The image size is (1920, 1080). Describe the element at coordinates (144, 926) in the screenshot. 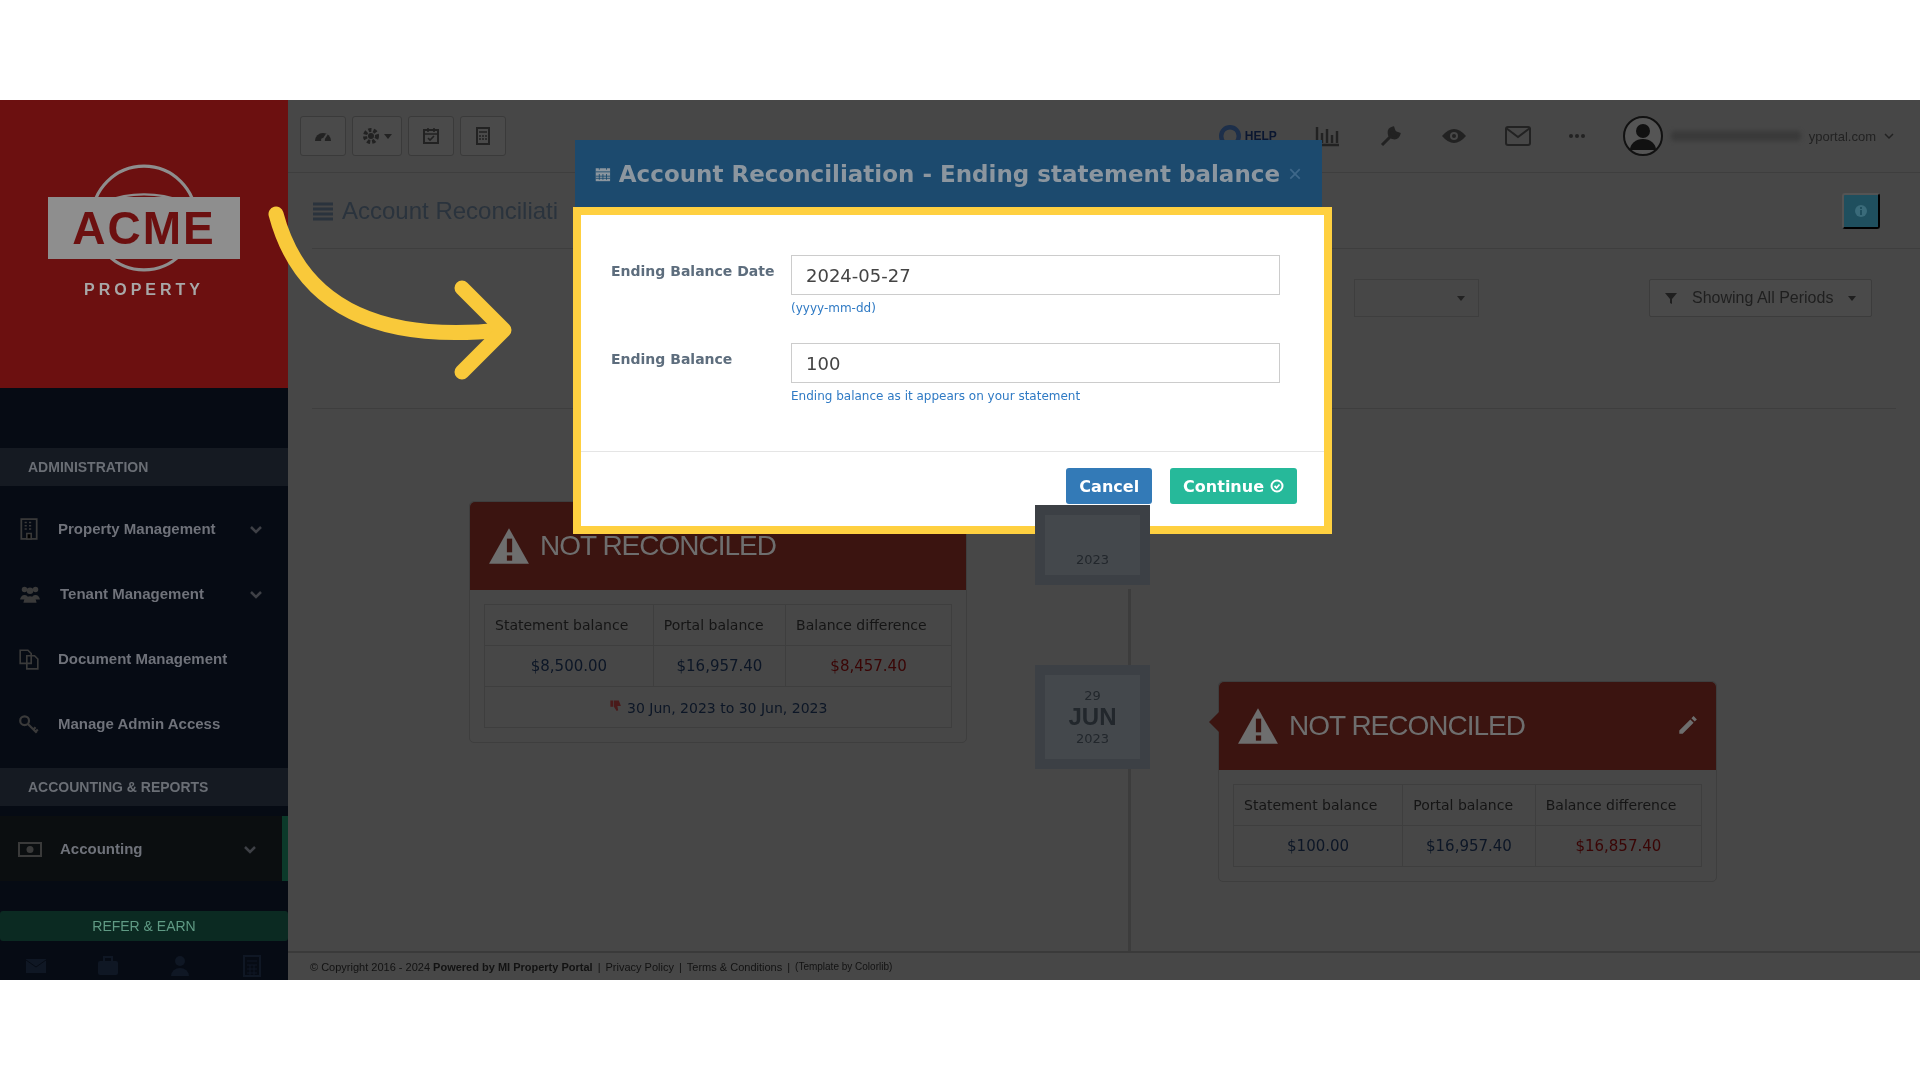

I see `refer-button: REFER & EARN` at that location.